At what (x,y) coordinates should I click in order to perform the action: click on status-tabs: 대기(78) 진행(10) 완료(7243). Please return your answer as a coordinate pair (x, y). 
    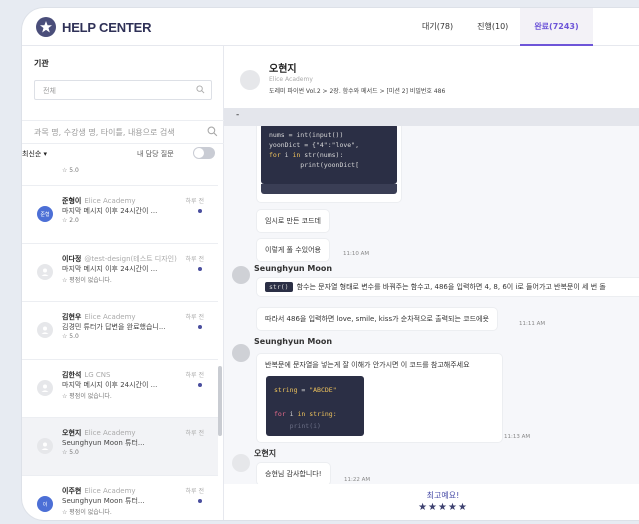
    Looking at the image, I should click on (501, 27).